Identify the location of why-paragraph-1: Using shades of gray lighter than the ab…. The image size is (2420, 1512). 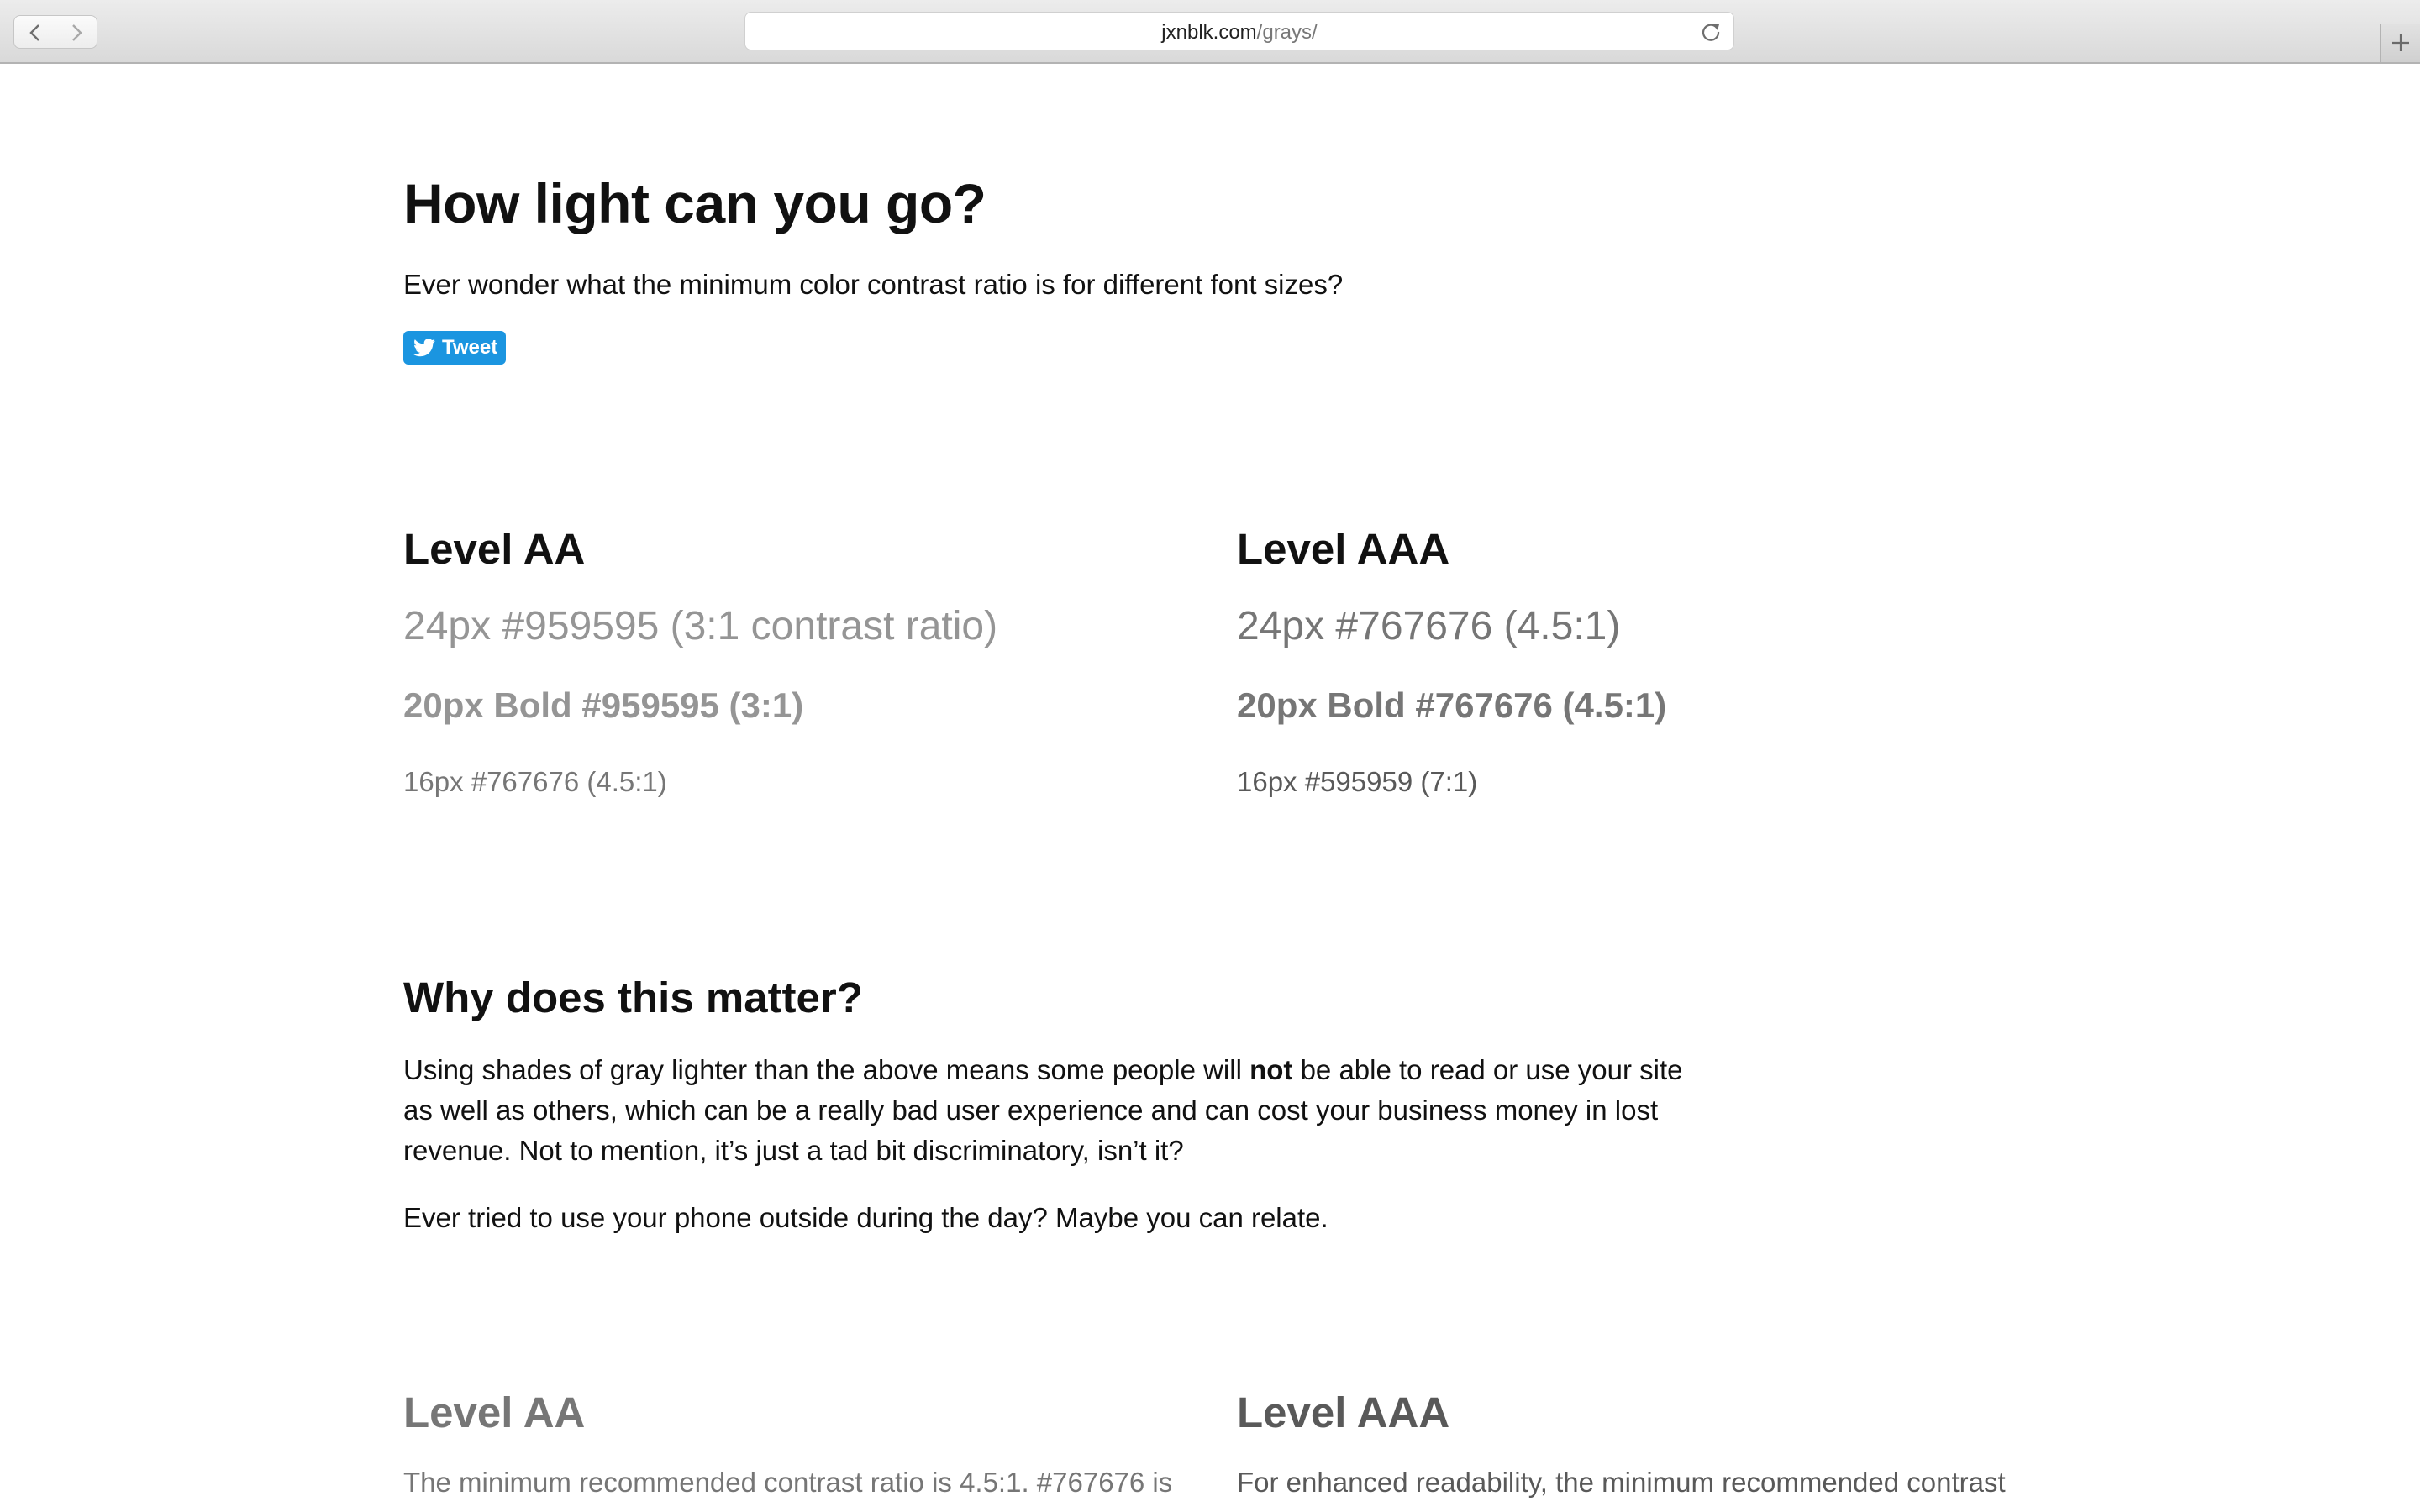
(1058, 1110).